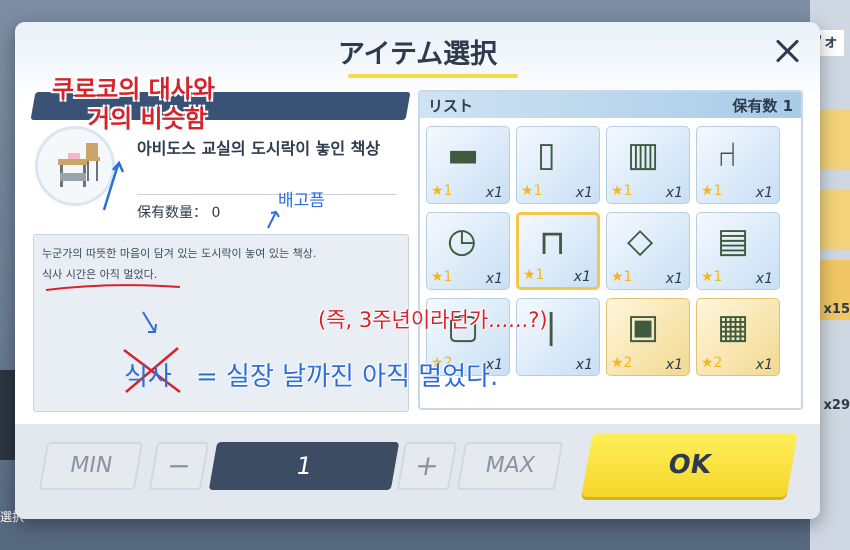  Describe the element at coordinates (162, 276) in the screenshot. I see `annotation-strokes` at that location.